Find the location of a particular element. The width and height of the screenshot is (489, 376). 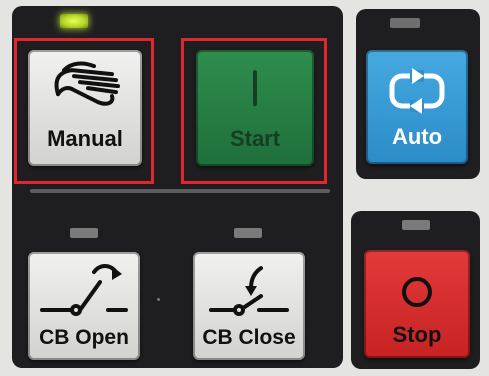

stop-circle-icon is located at coordinates (417, 284).